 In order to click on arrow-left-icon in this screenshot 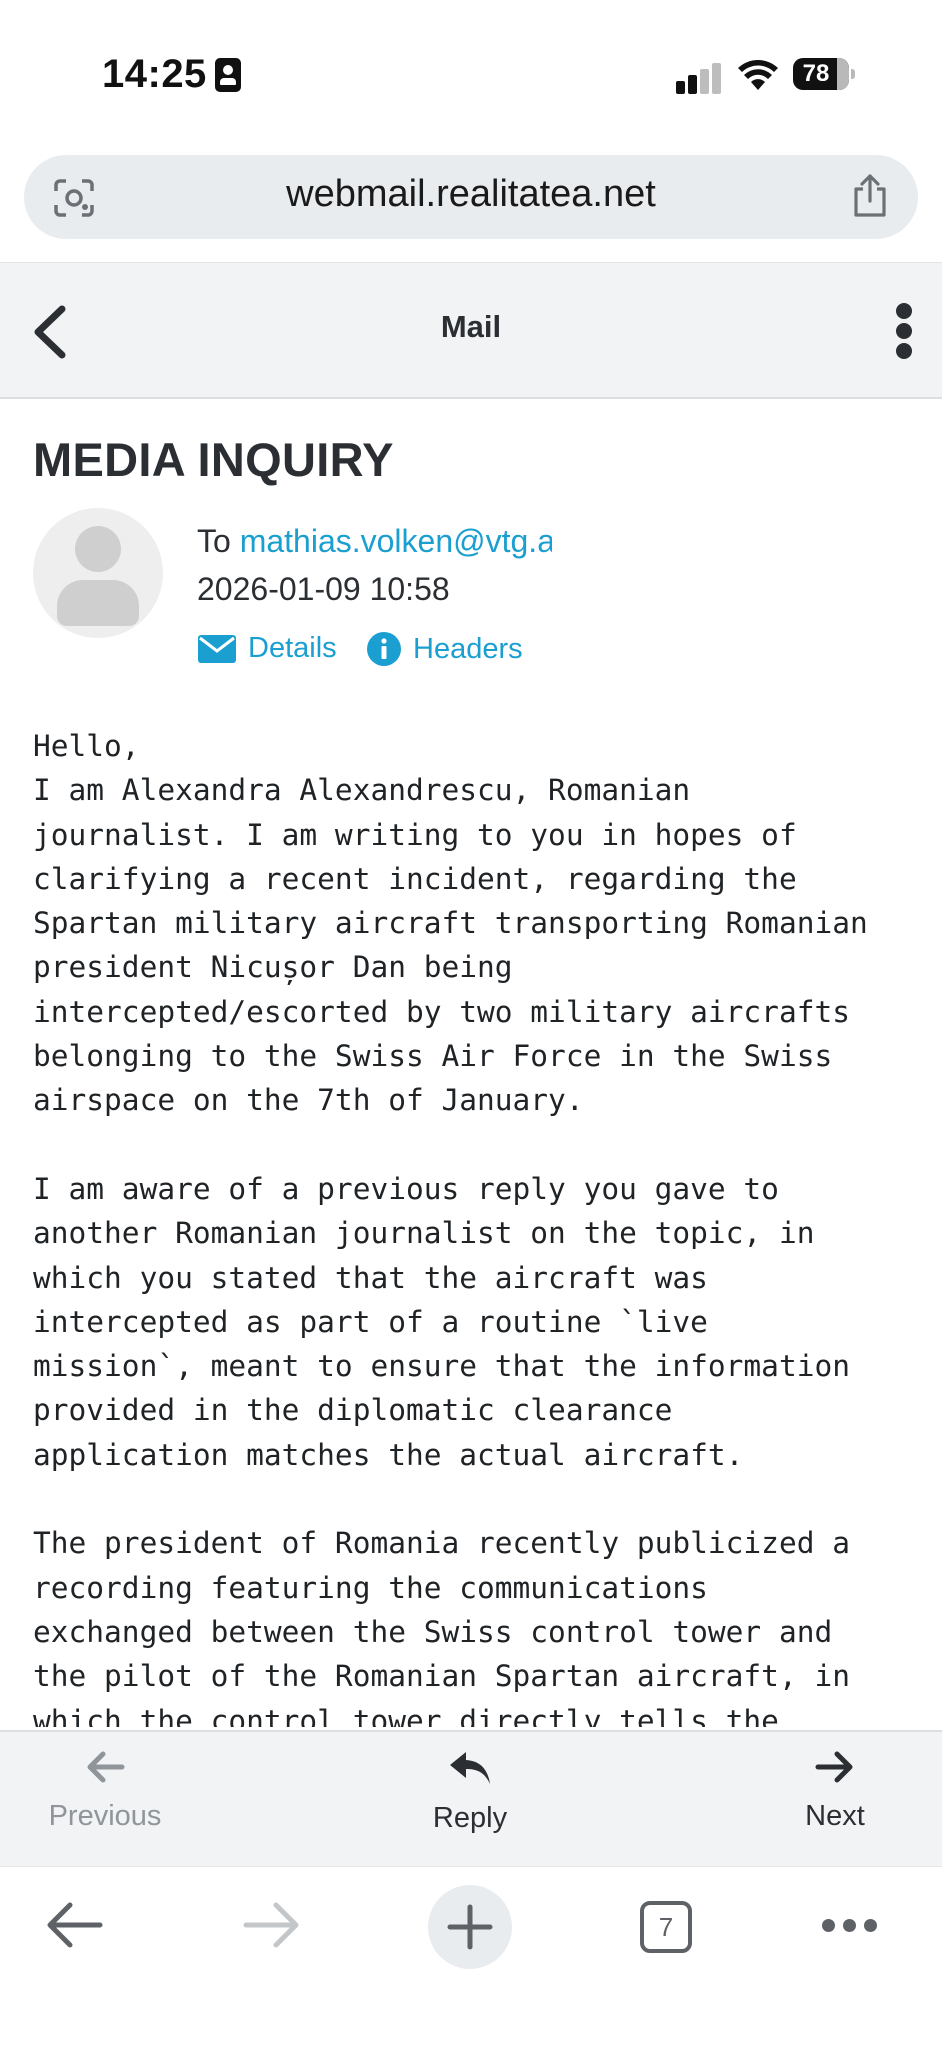, I will do `click(106, 1767)`.